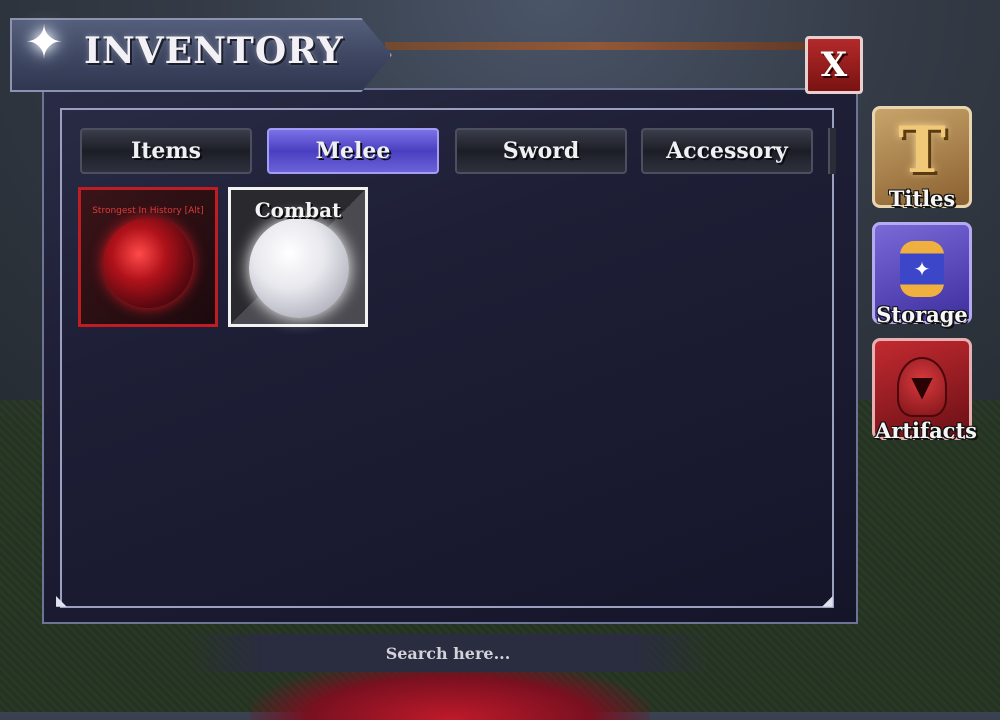 This screenshot has height=720, width=1000. I want to click on slot-label: Strongest In History [Alt], so click(148, 211).